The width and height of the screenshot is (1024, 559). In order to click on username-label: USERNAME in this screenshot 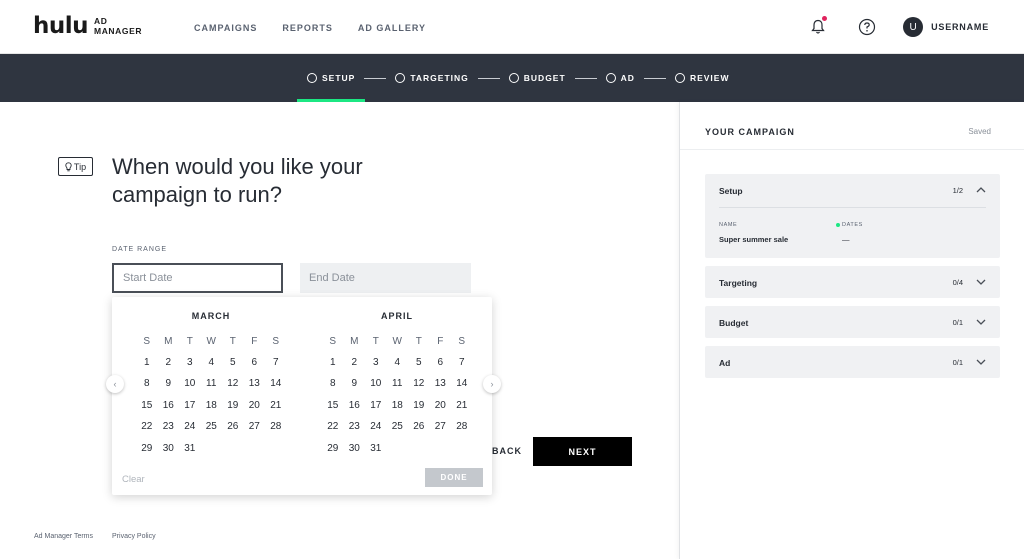, I will do `click(960, 27)`.